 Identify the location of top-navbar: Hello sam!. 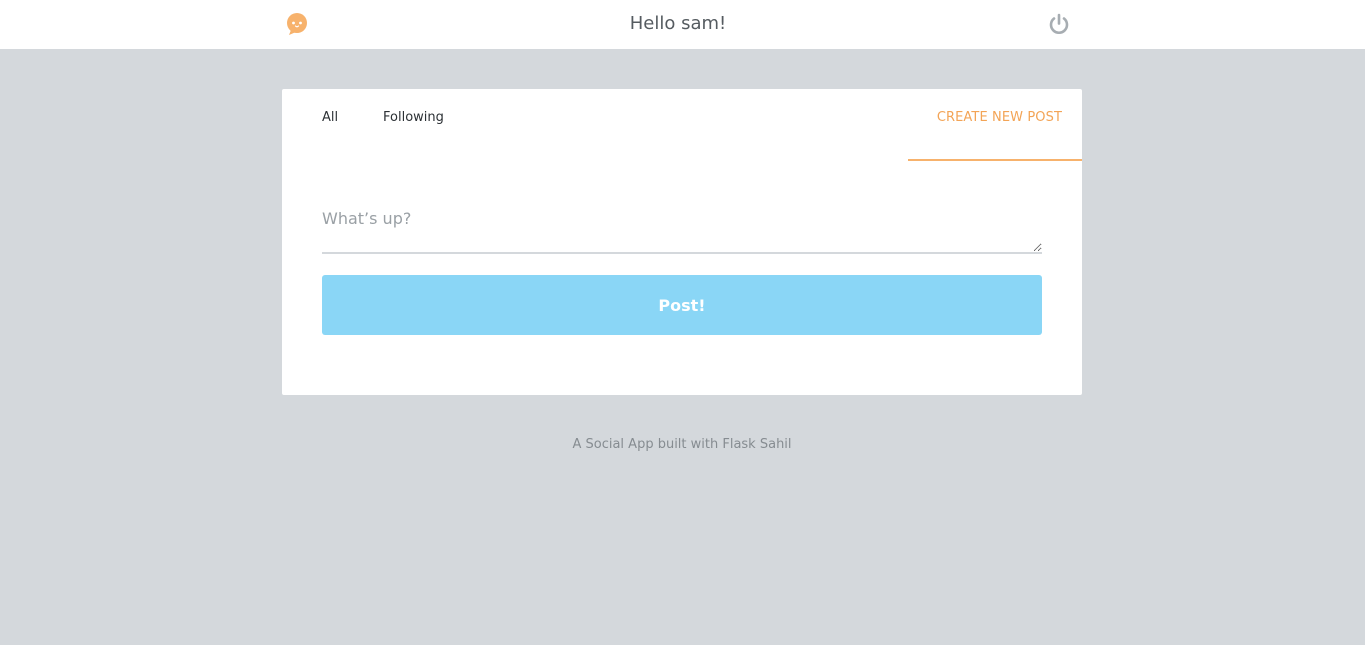
(682, 24).